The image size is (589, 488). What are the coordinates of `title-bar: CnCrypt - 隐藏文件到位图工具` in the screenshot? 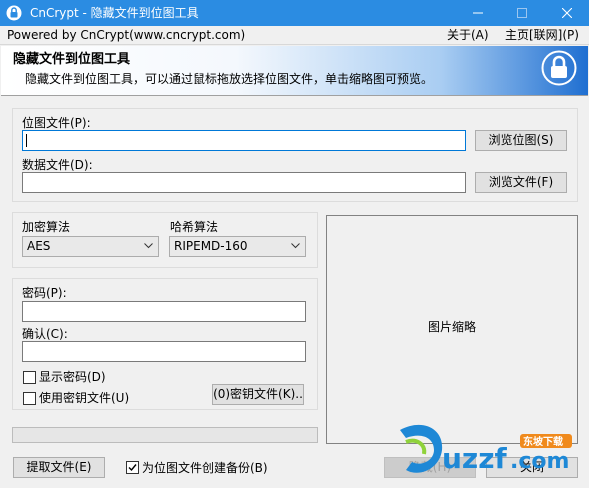 It's located at (294, 13).